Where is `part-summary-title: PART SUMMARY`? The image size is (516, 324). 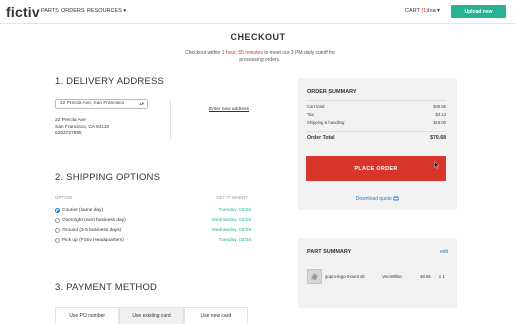 part-summary-title: PART SUMMARY is located at coordinates (329, 252).